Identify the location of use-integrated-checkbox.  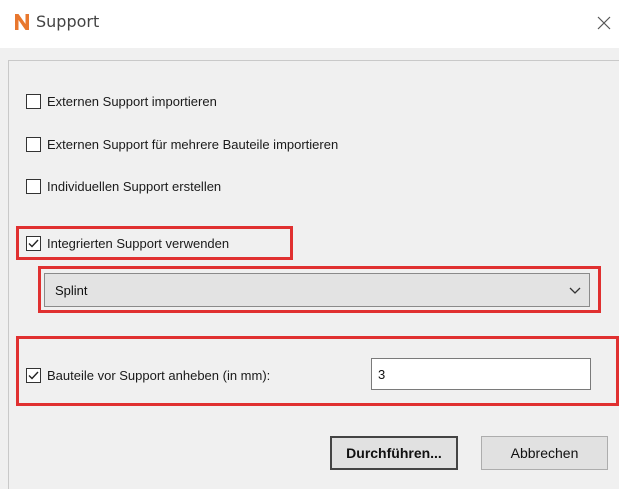
(33, 243).